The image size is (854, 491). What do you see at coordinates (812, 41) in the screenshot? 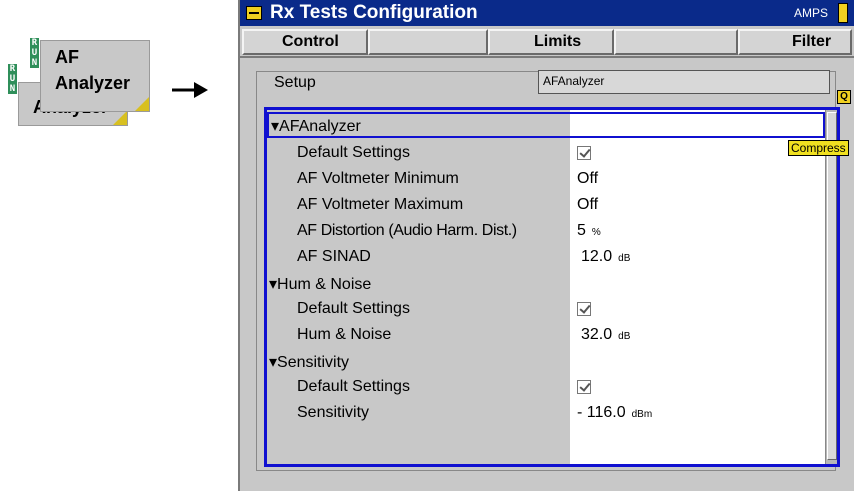
I see `tab-label: Filter` at bounding box center [812, 41].